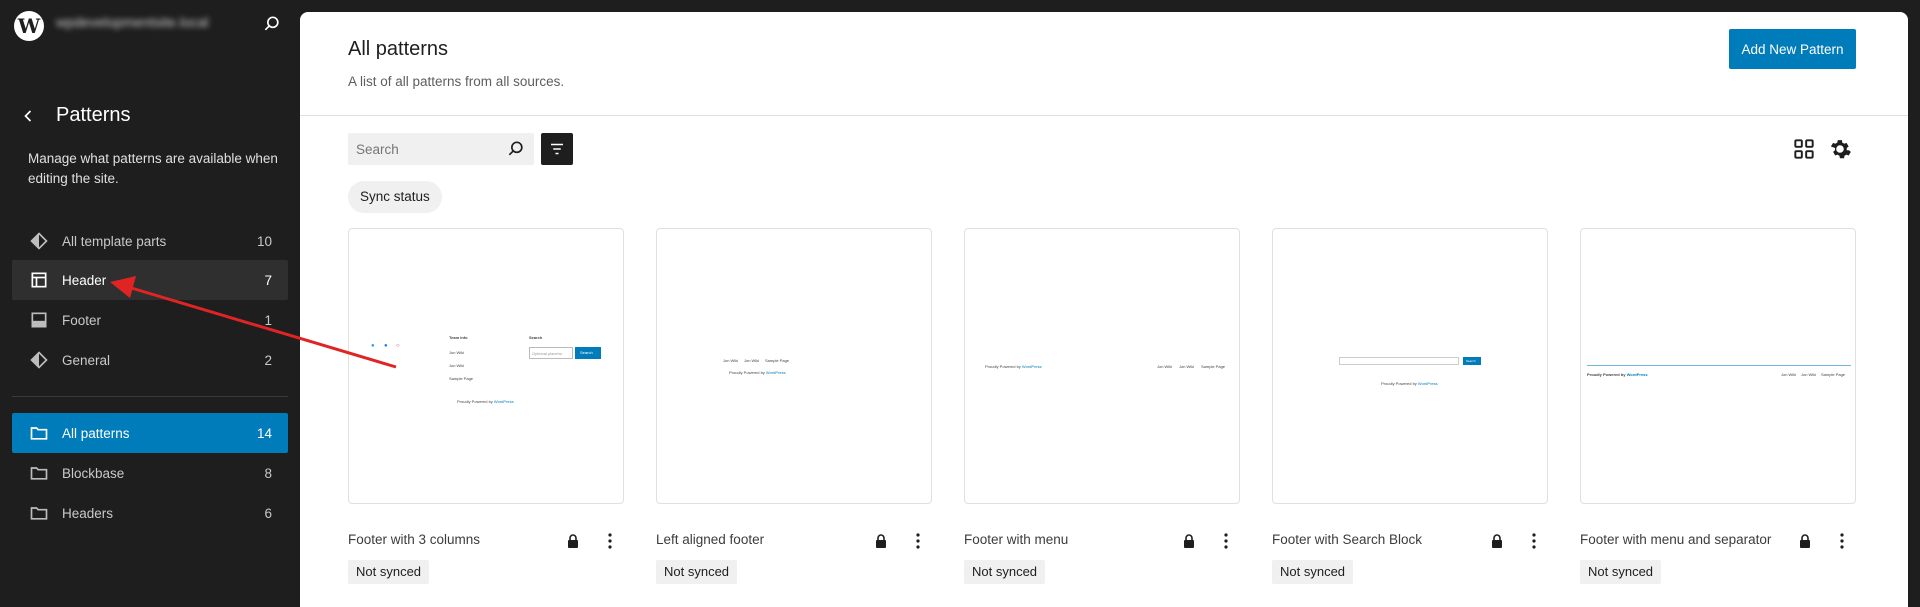  Describe the element at coordinates (93, 473) in the screenshot. I see `sidebar-item-label: Blockbase` at that location.